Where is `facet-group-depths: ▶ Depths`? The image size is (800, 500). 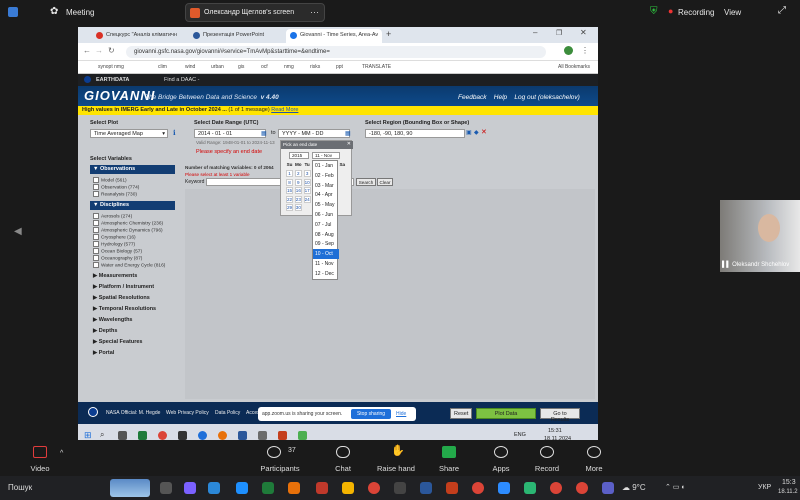
facet-group-depths: ▶ Depths is located at coordinates (105, 331).